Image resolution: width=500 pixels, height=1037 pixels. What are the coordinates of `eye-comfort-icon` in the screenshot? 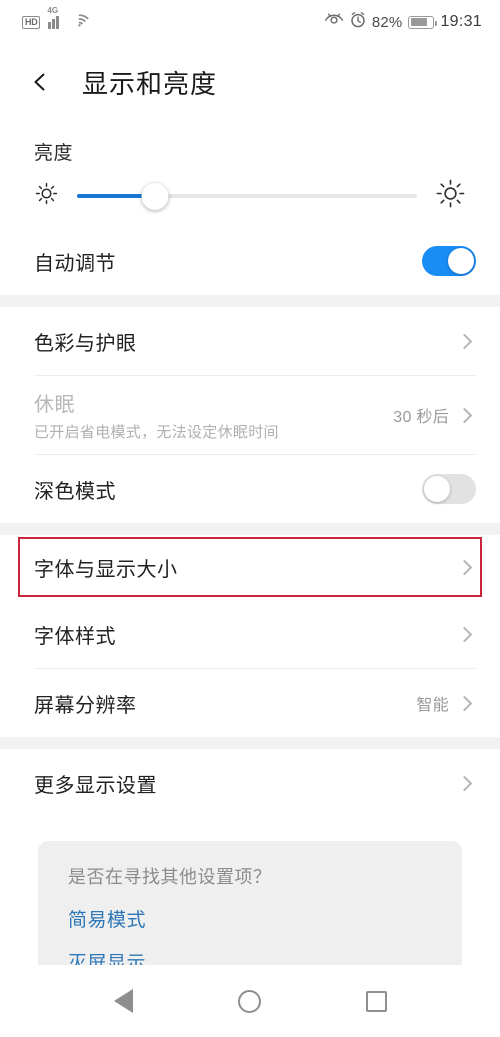 It's located at (334, 22).